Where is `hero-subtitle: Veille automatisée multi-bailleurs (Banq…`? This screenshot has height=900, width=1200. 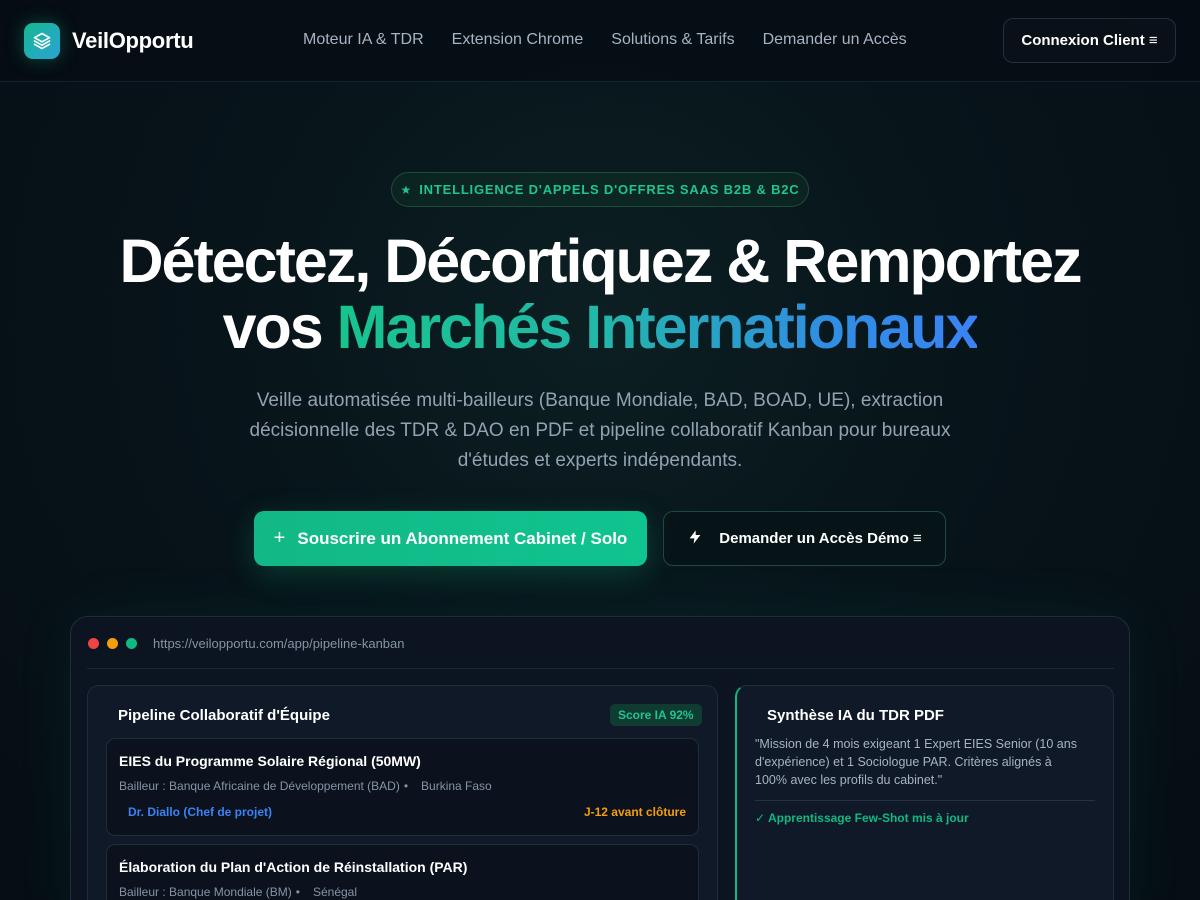
hero-subtitle: Veille automatisée multi-bailleurs (Banq… is located at coordinates (600, 430).